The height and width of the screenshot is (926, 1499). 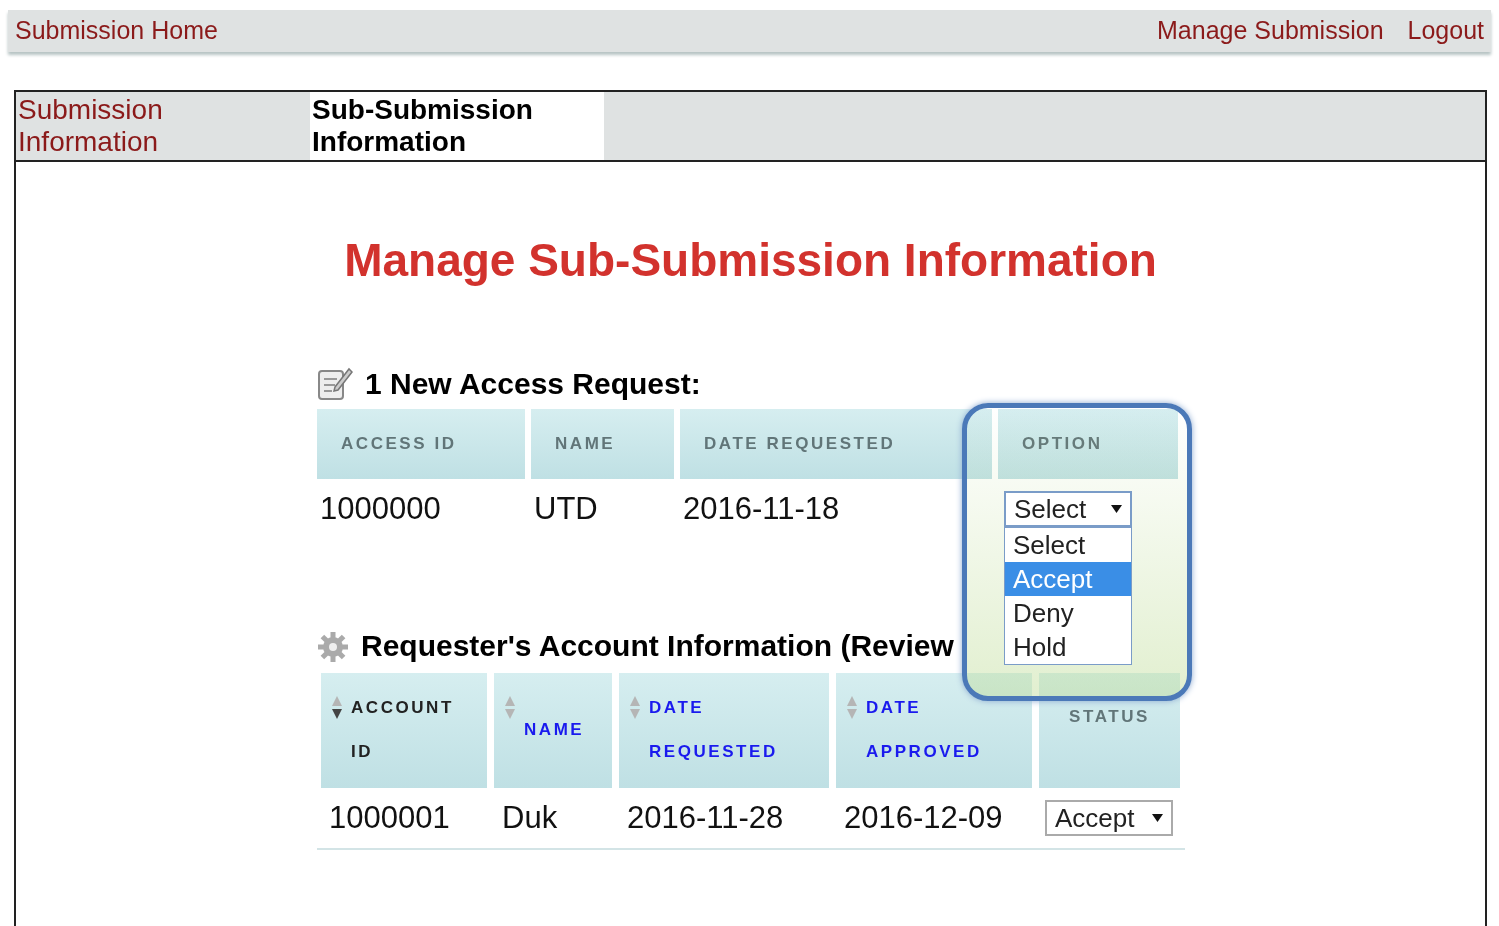 What do you see at coordinates (761, 508) in the screenshot?
I see `table-cell-text: 2016-11-18` at bounding box center [761, 508].